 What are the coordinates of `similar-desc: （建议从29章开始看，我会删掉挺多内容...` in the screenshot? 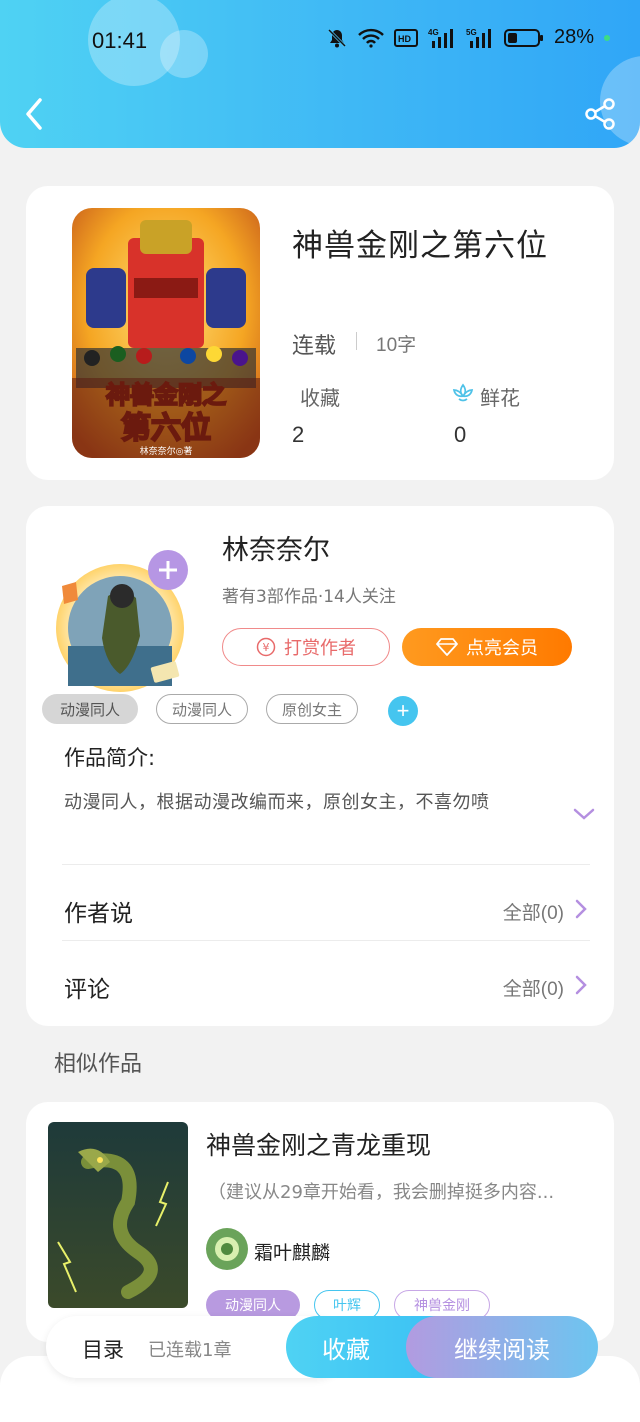 It's located at (381, 1192).